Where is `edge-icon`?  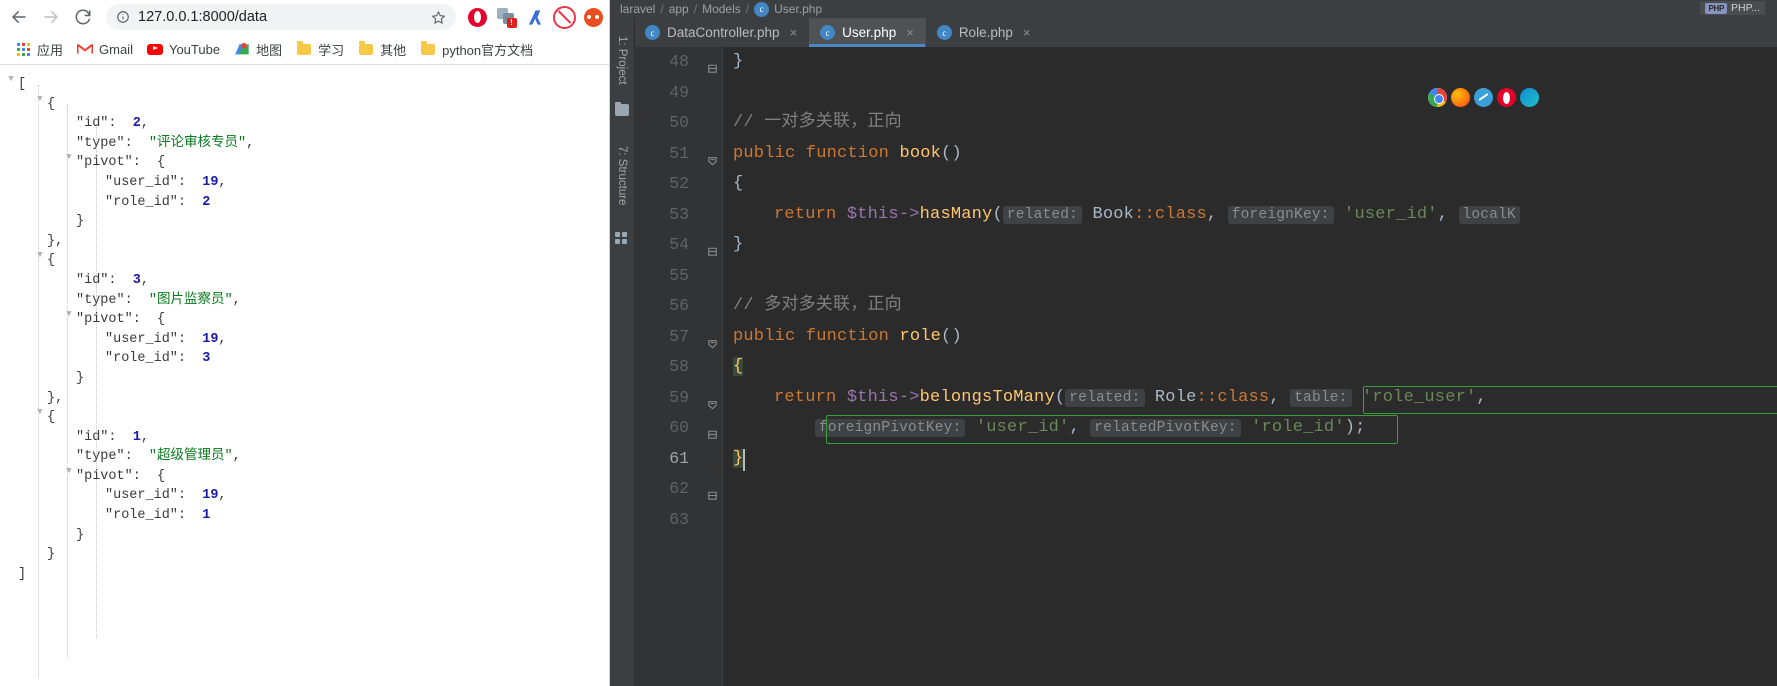
edge-icon is located at coordinates (1529, 97).